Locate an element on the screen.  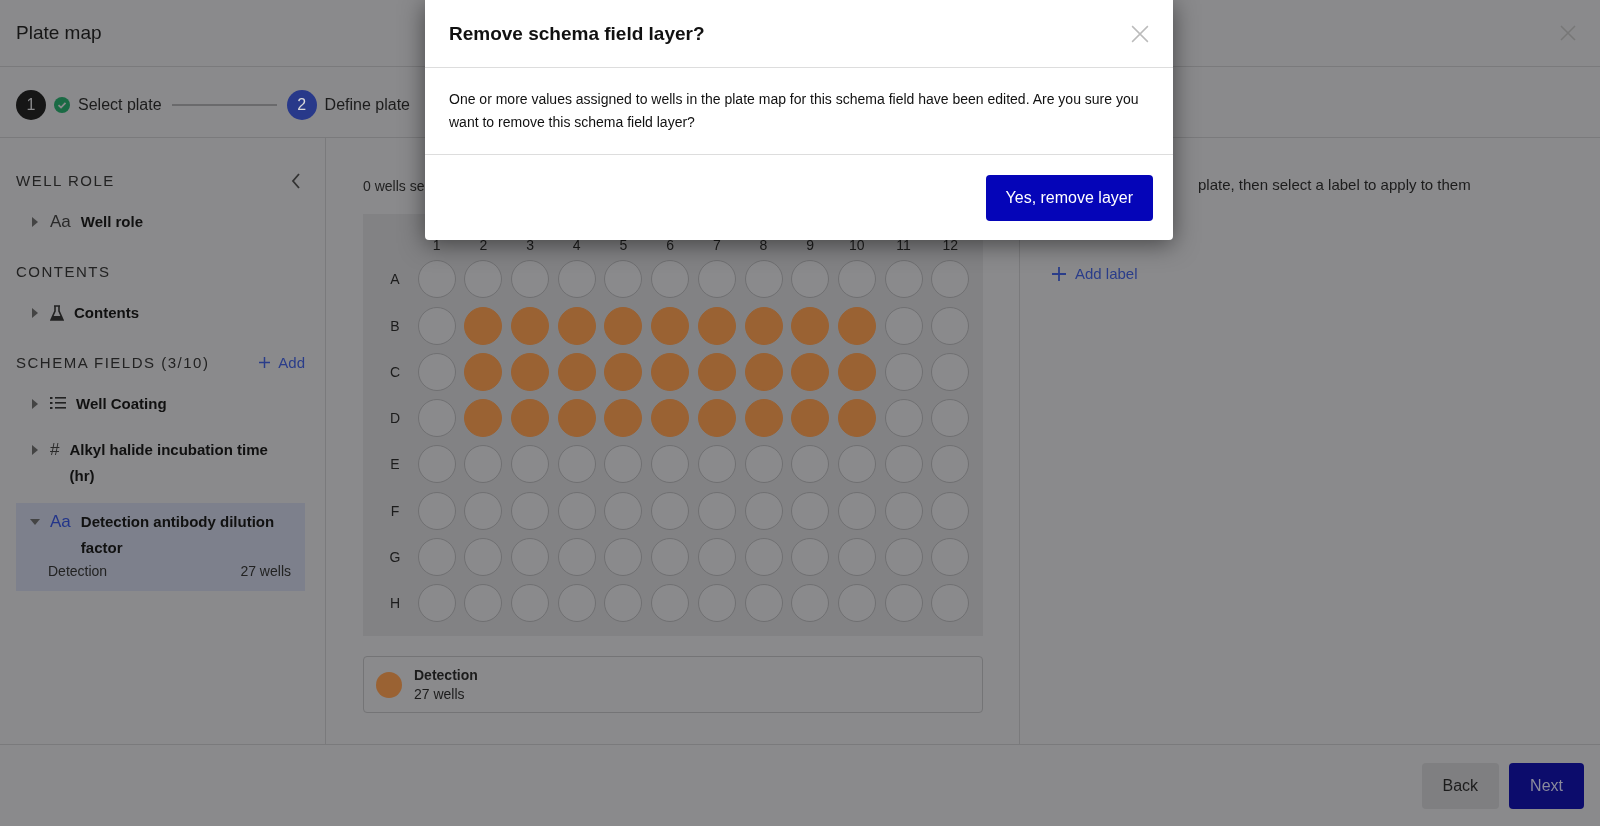
add-link: Add is located at coordinates (291, 362).